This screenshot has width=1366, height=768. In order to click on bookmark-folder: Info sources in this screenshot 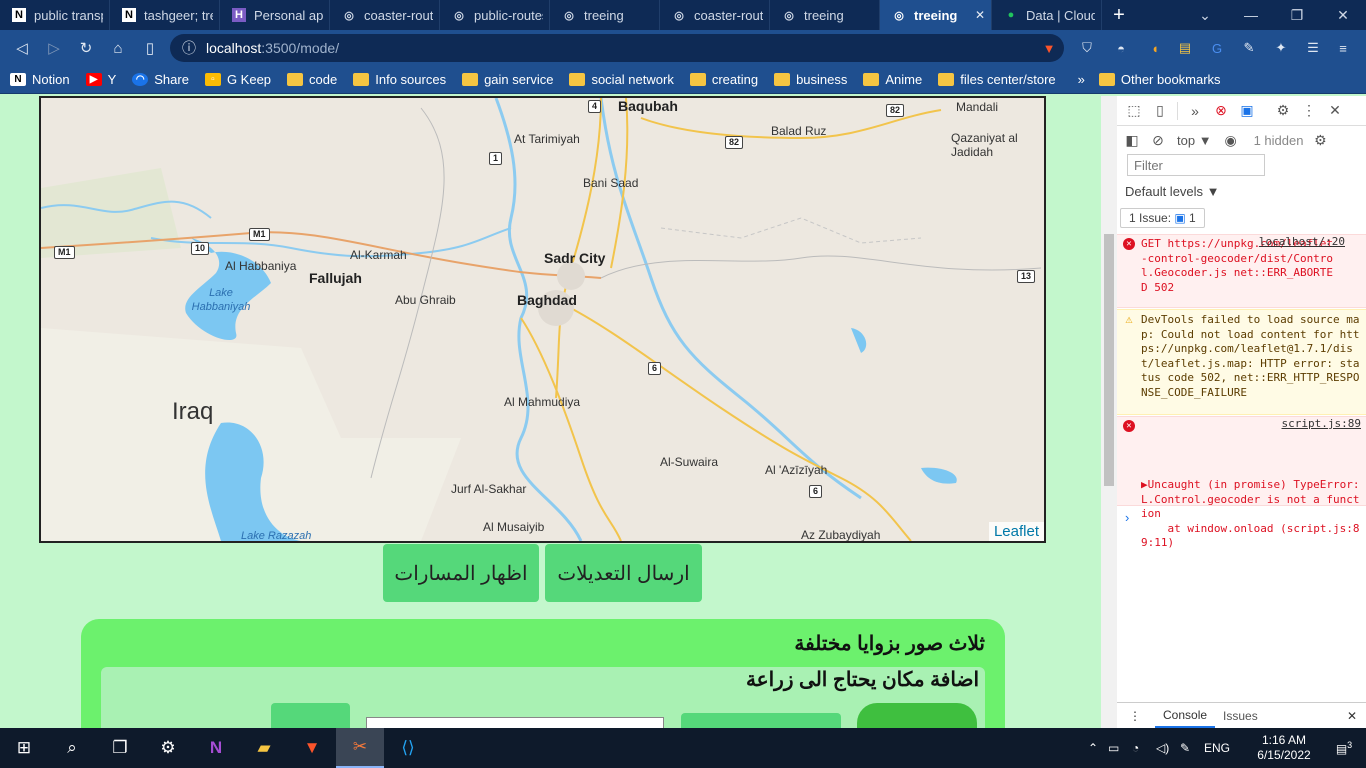, I will do `click(399, 79)`.